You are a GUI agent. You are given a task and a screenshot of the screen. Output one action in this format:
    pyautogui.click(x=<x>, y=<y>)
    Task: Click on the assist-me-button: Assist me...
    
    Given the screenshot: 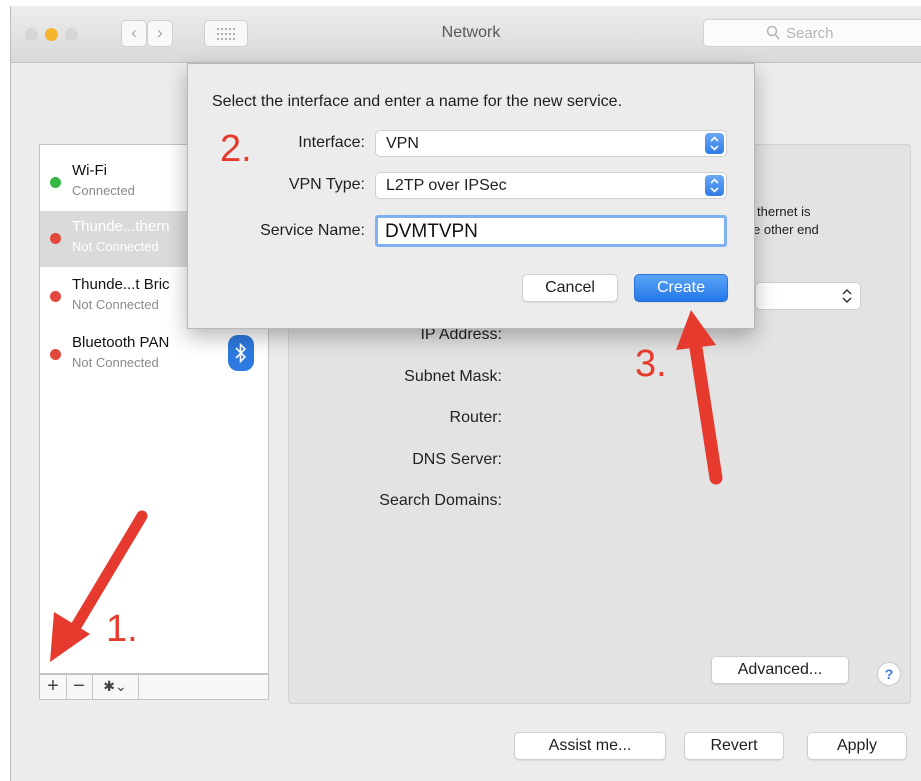 What is the action you would take?
    pyautogui.click(x=590, y=746)
    